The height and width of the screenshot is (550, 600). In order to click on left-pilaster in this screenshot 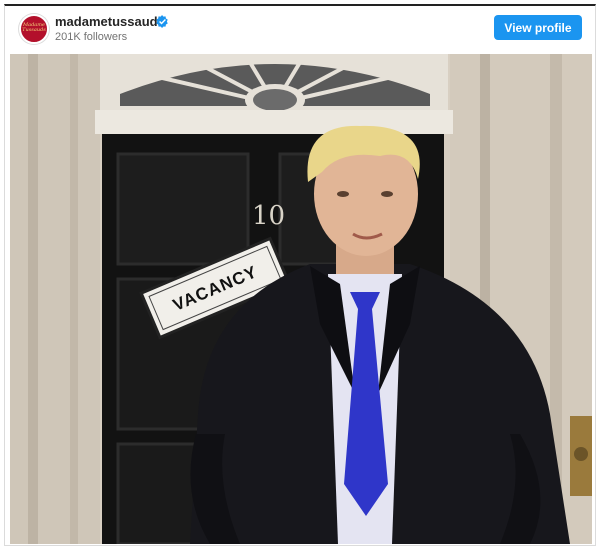, I will do `click(55, 299)`.